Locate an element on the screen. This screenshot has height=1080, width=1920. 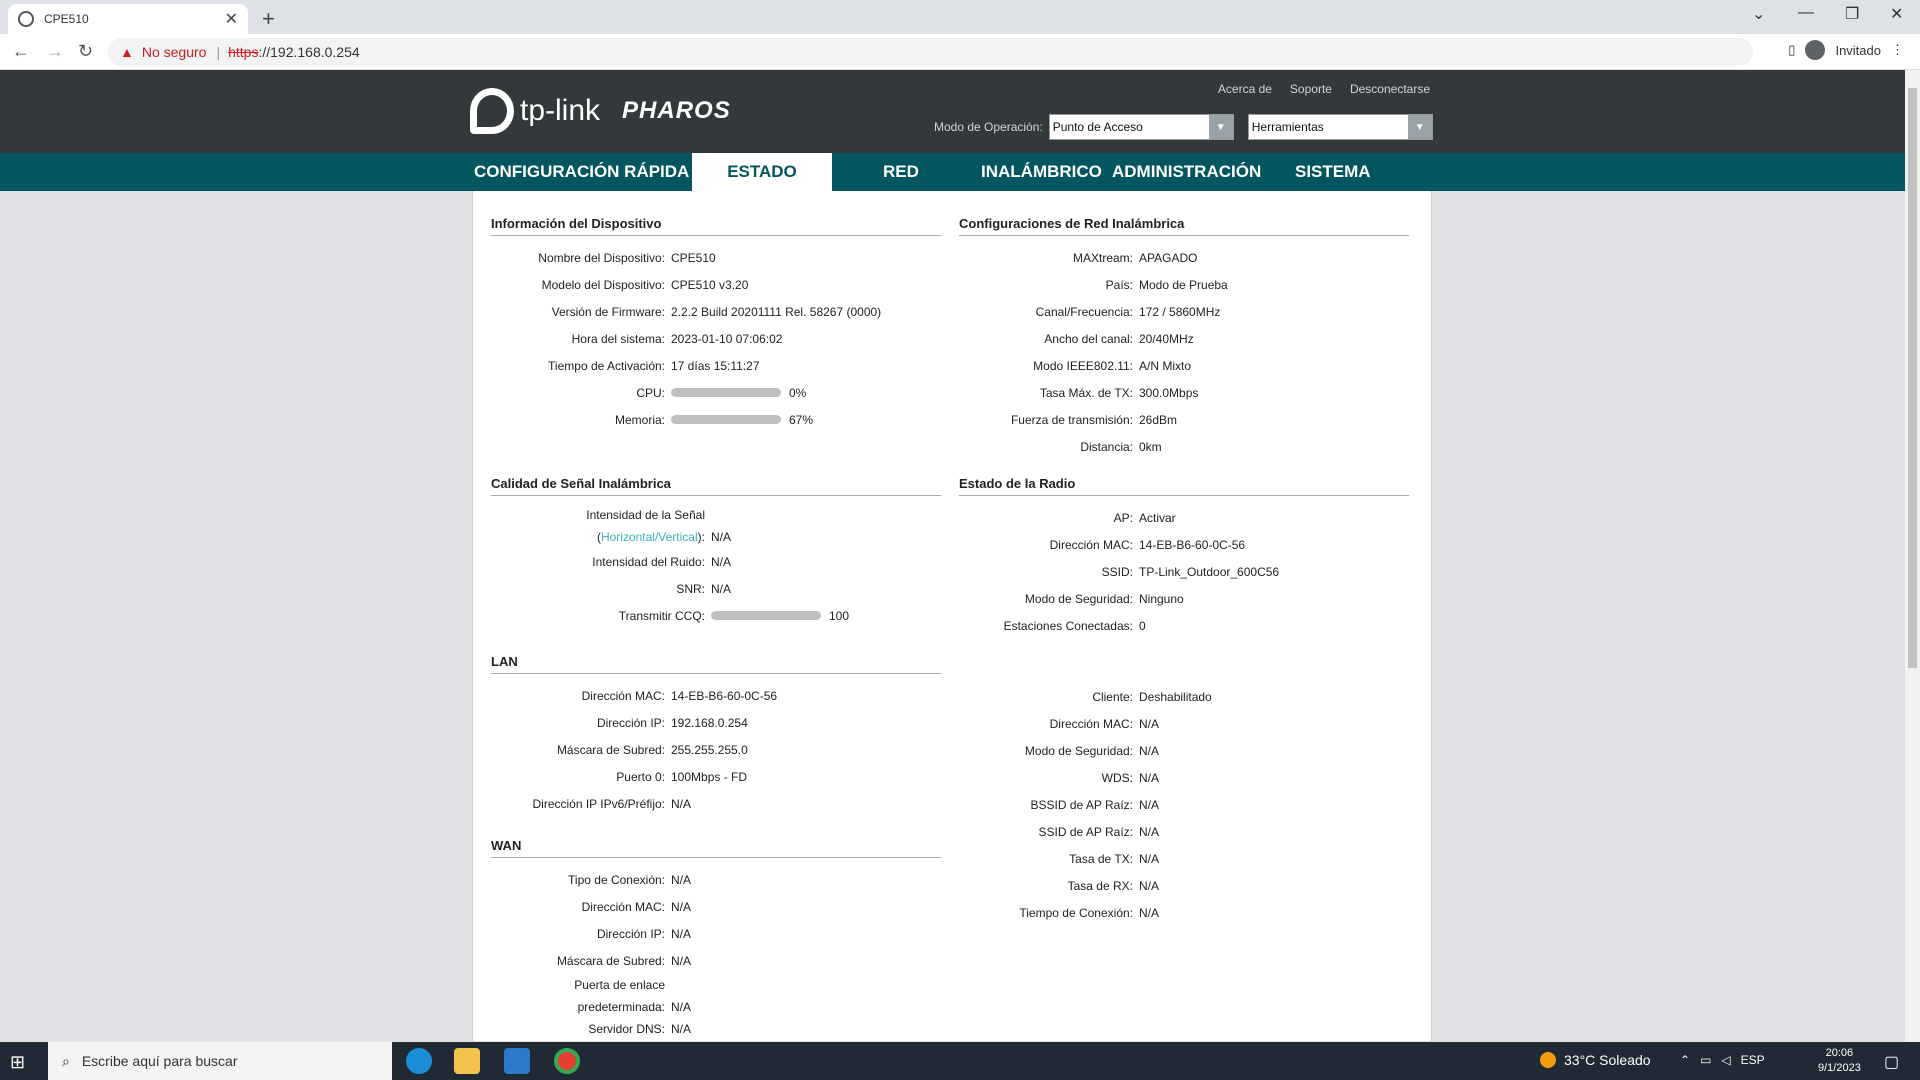
info-value: 26dBm is located at coordinates (1158, 419).